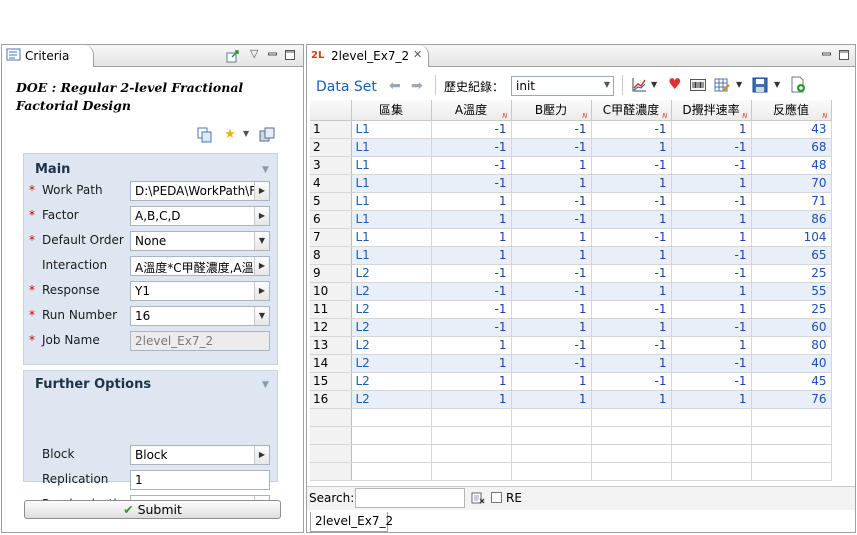 This screenshot has height=535, width=857. Describe the element at coordinates (791, 237) in the screenshot. I see `table-cell: 104` at that location.